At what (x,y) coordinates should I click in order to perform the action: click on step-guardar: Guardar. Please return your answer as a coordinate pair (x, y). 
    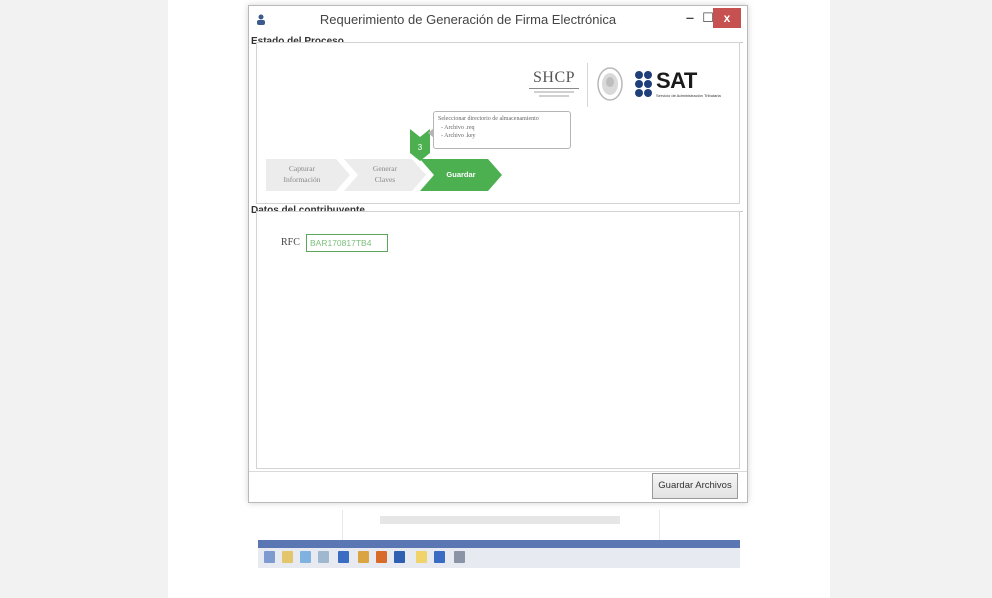
    Looking at the image, I should click on (461, 174).